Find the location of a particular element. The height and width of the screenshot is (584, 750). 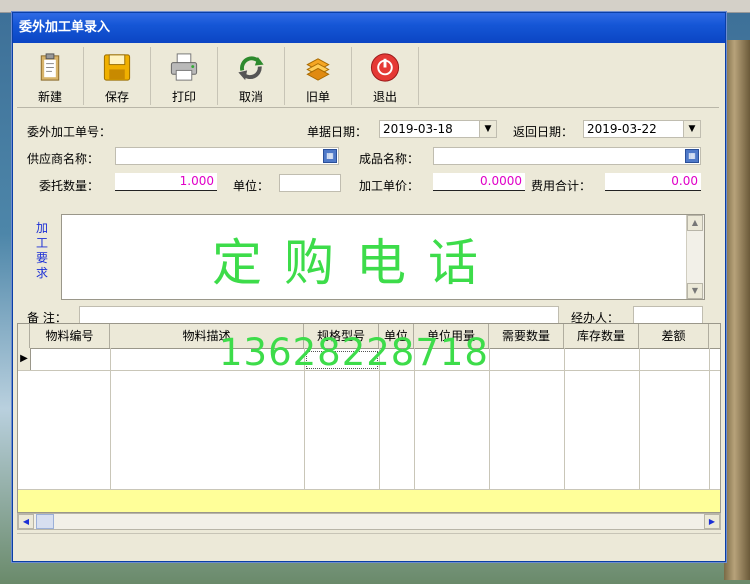

old-orders-button: 旧单 is located at coordinates (318, 76).